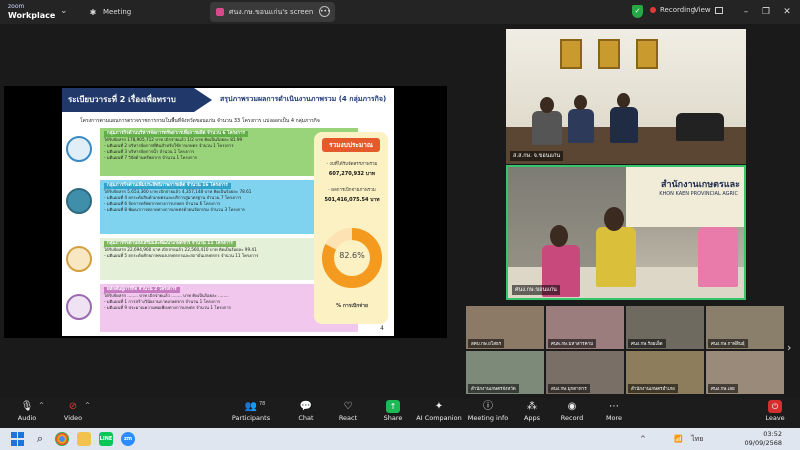  Describe the element at coordinates (79, 307) in the screenshot. I see `handshake-icon` at that location.